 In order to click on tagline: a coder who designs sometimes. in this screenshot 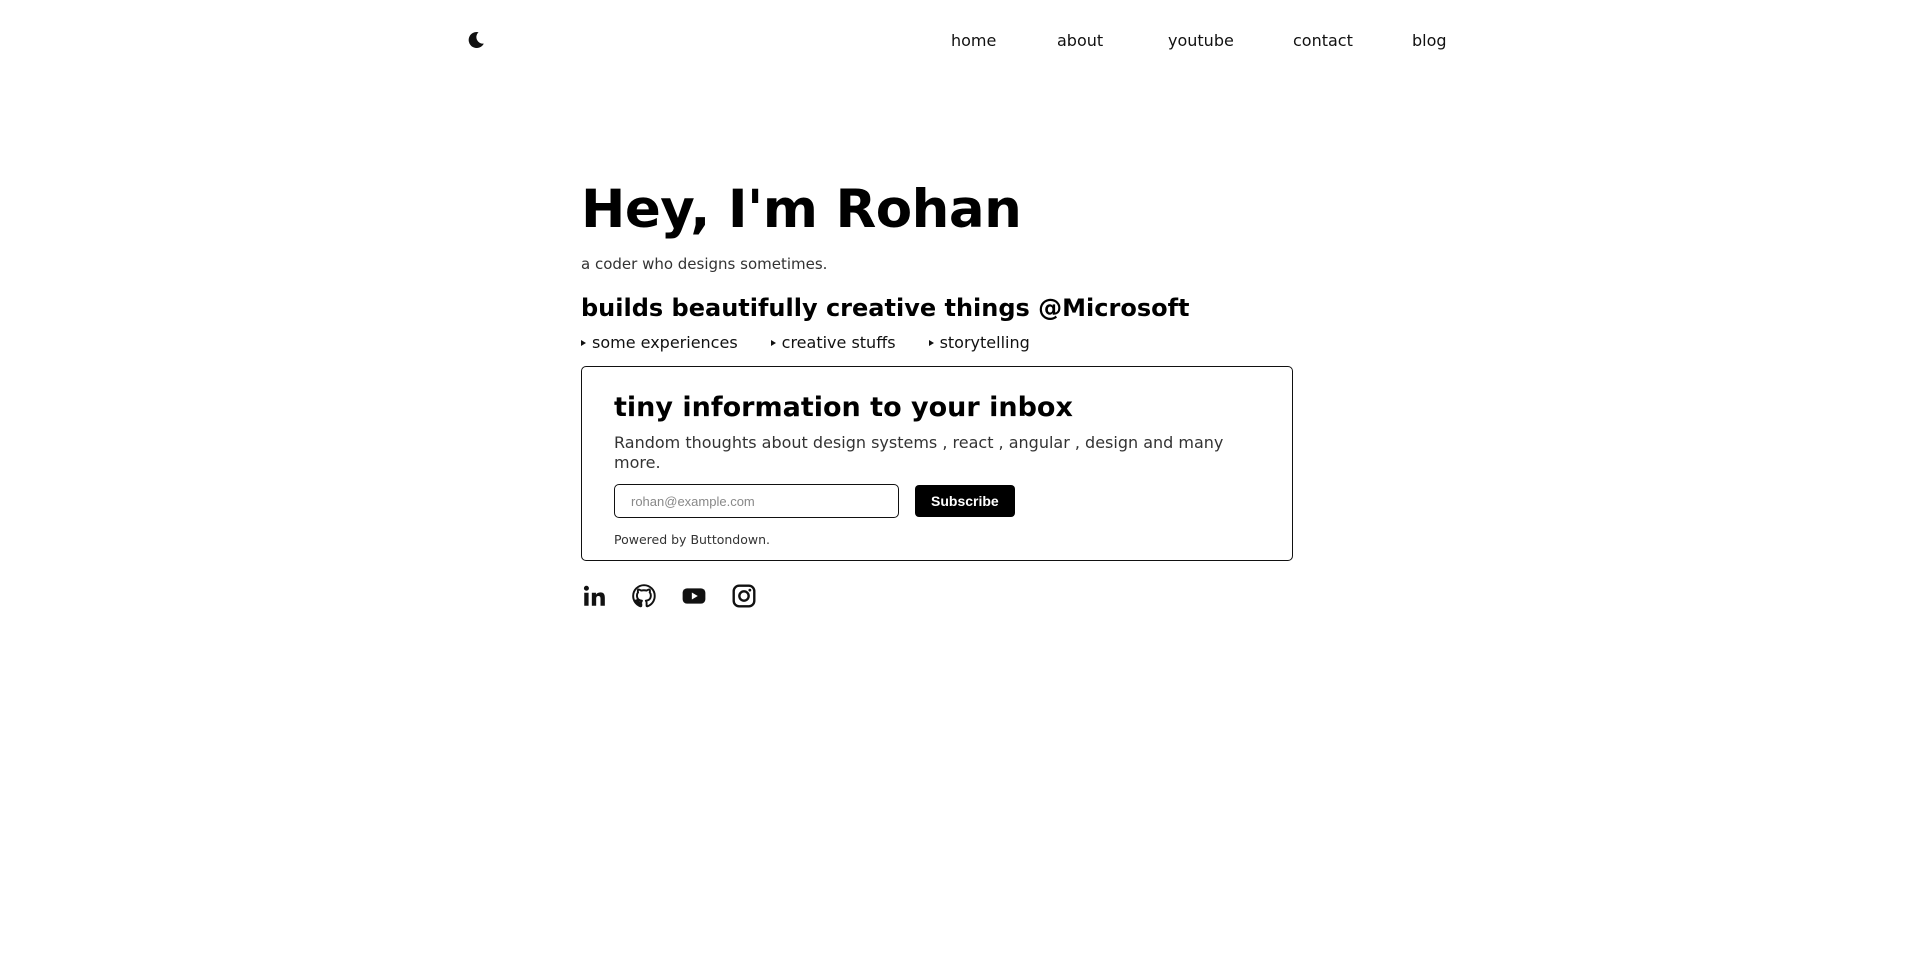, I will do `click(704, 264)`.